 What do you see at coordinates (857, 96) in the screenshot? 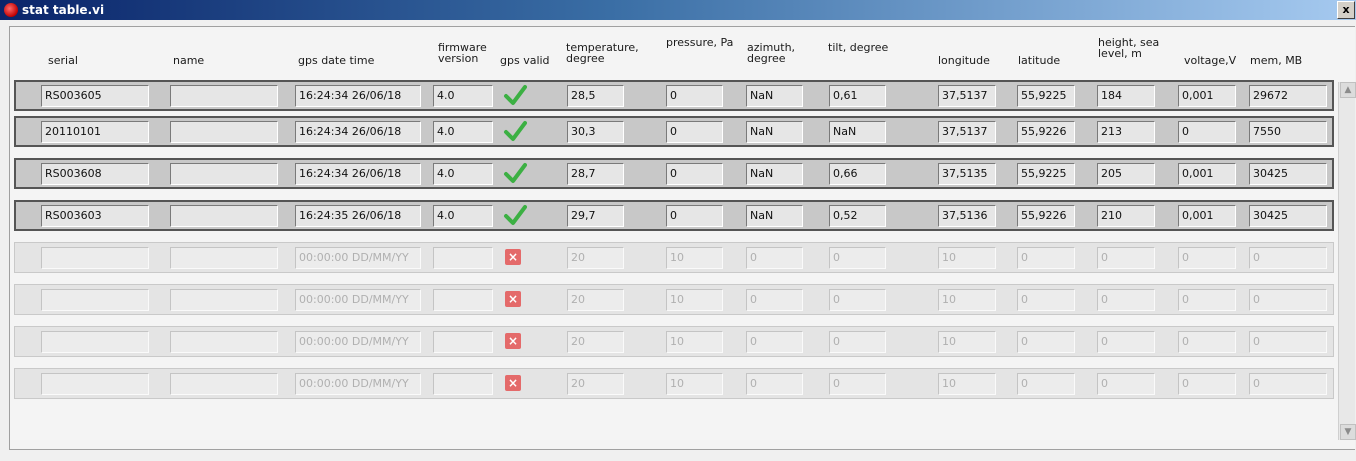
I see `tilt-field: 0,61` at bounding box center [857, 96].